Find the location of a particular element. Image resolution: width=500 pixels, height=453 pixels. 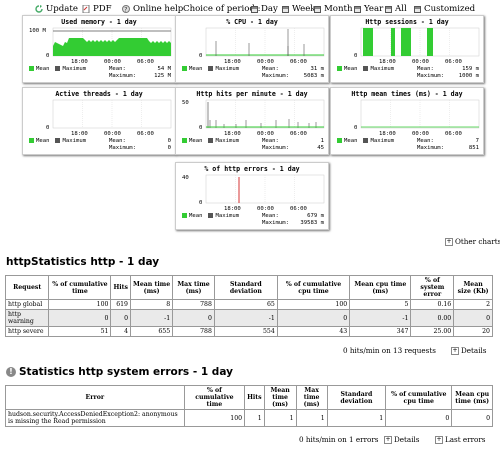

period-year: Year is located at coordinates (368, 9).